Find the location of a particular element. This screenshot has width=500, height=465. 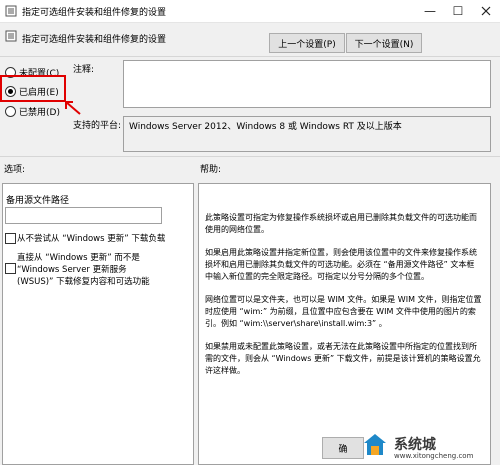

download-directly-from-windows-update-checkbox is located at coordinates (10, 268).